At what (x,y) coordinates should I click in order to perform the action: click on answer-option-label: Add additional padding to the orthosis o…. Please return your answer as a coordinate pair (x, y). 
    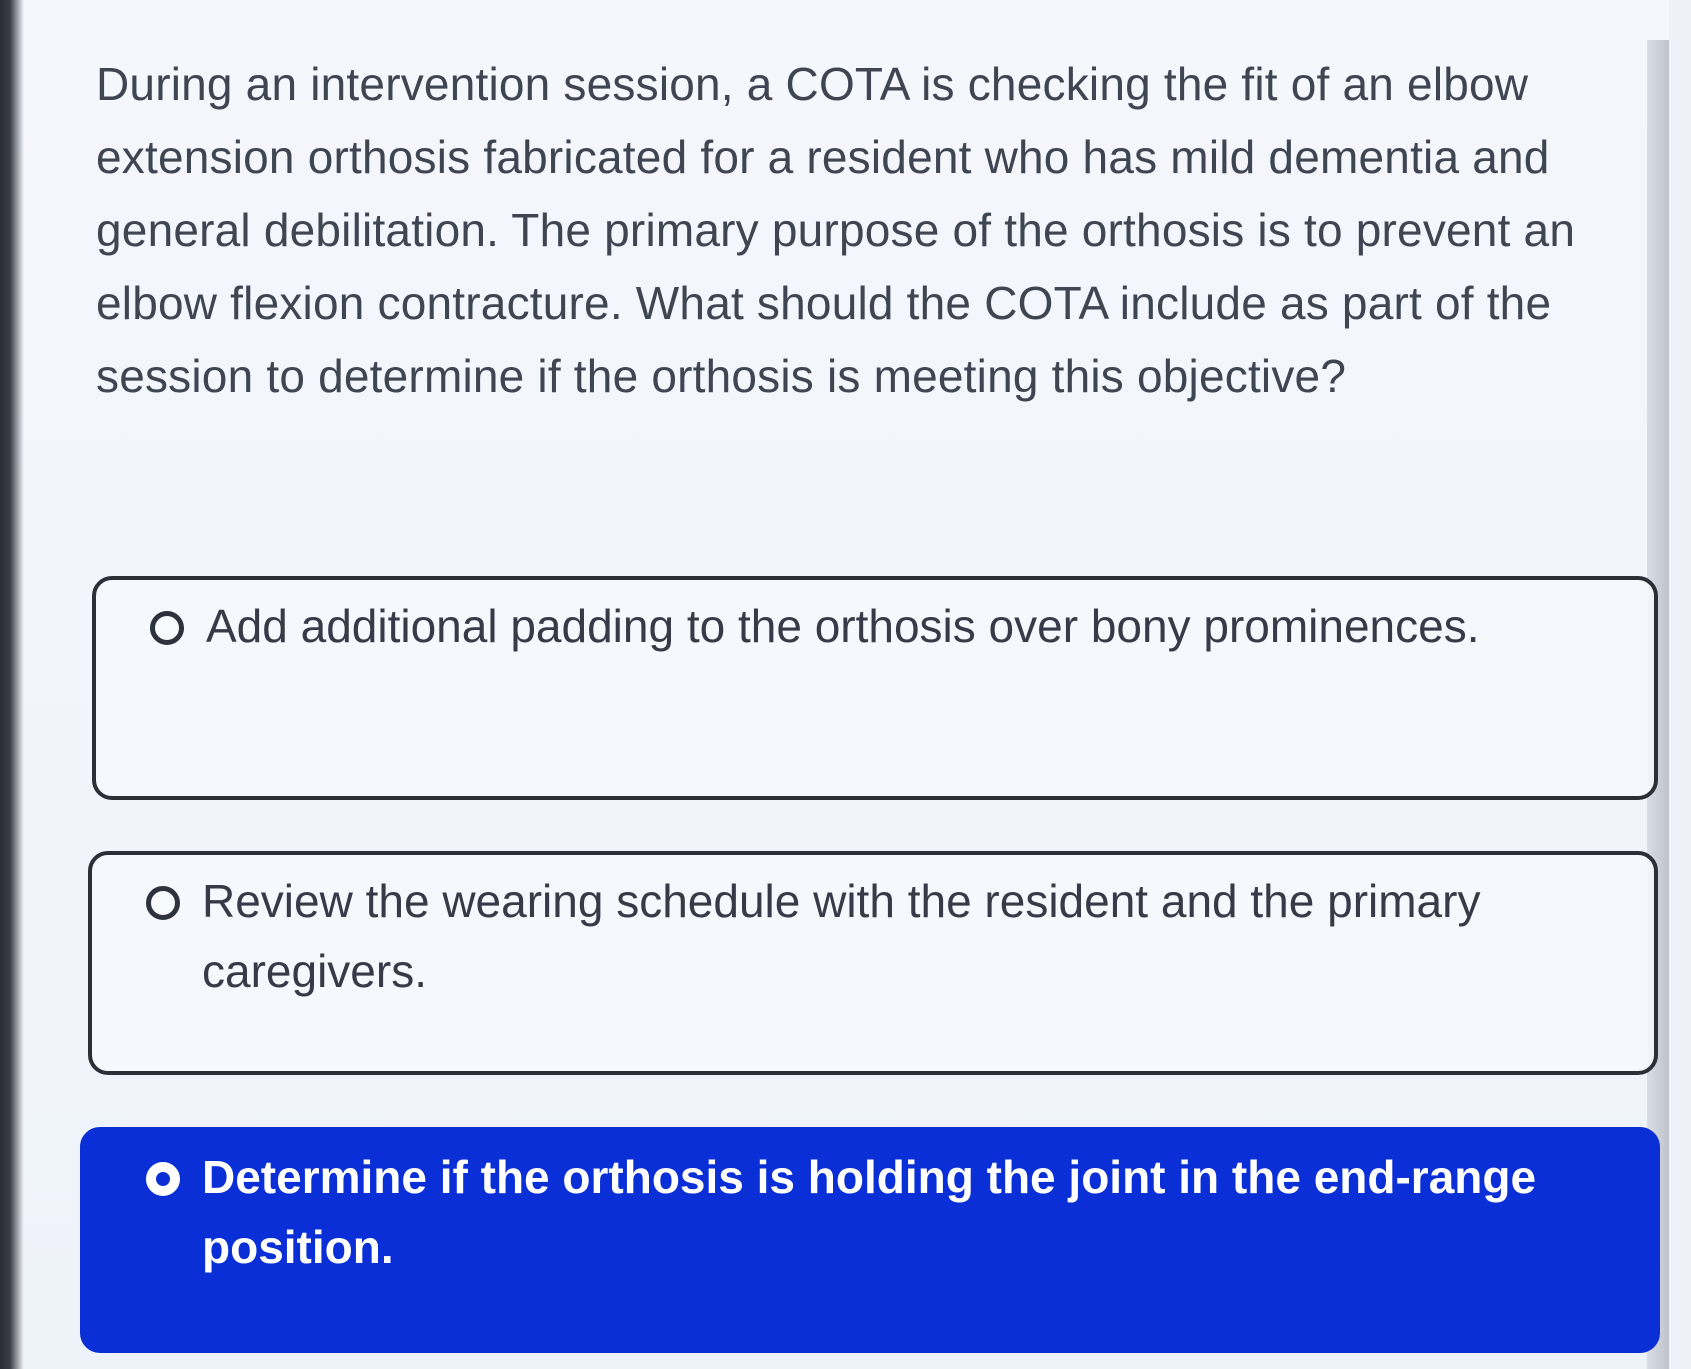
    Looking at the image, I should click on (843, 626).